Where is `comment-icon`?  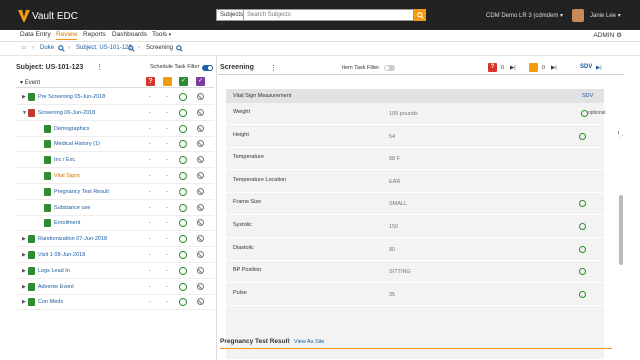
comment-icon is located at coordinates (533, 67).